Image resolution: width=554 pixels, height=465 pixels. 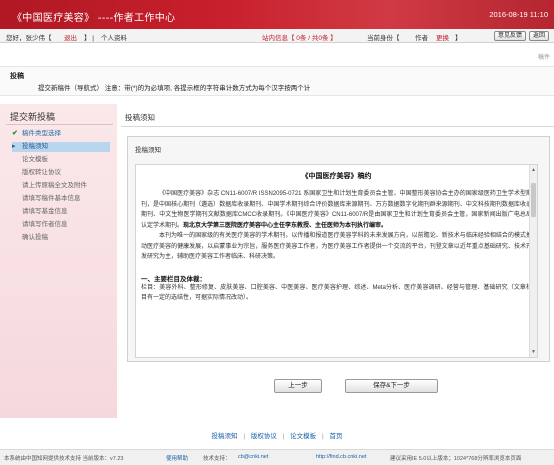 I want to click on title-divider, so click(x=337, y=126).